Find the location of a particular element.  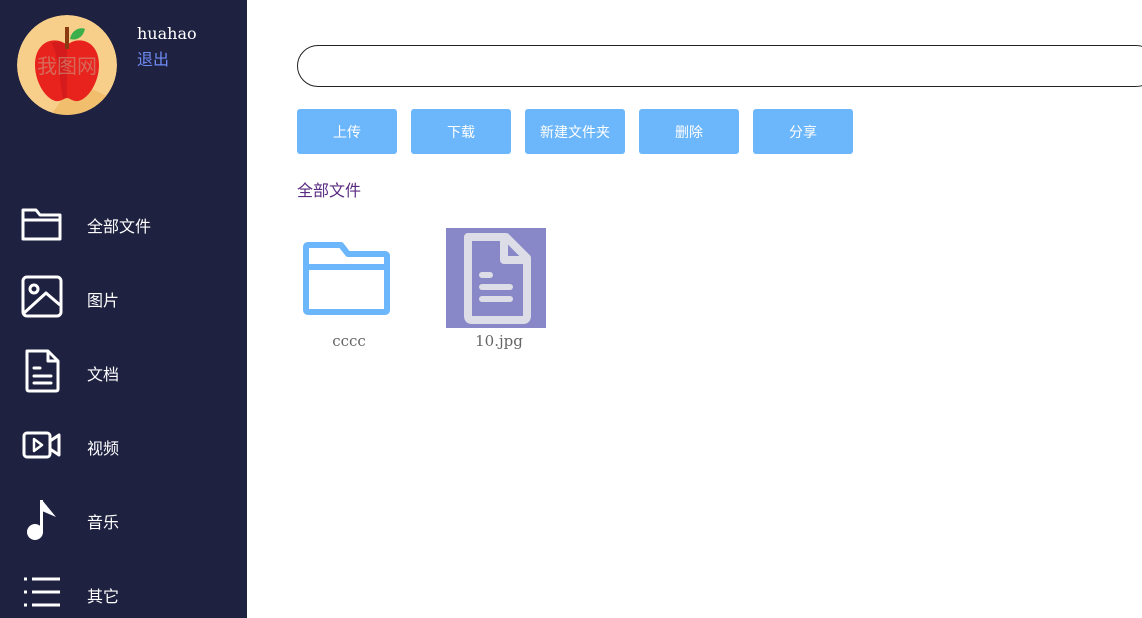

image-icon is located at coordinates (42, 296).